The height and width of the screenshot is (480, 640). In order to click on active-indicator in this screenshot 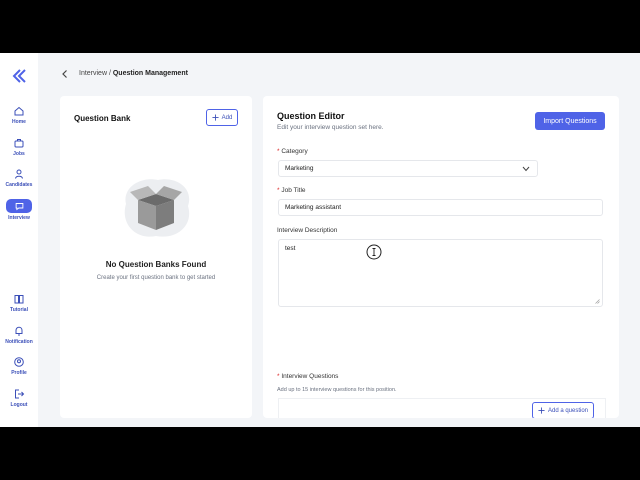, I will do `click(19, 206)`.